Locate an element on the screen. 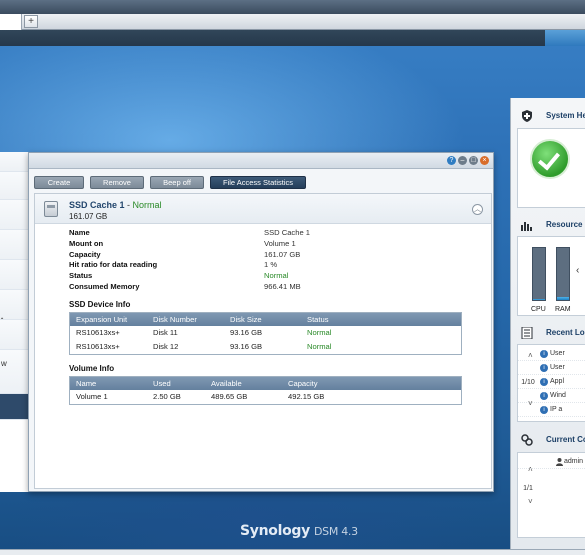 The width and height of the screenshot is (585, 555). log-text: IP a is located at coordinates (556, 409).